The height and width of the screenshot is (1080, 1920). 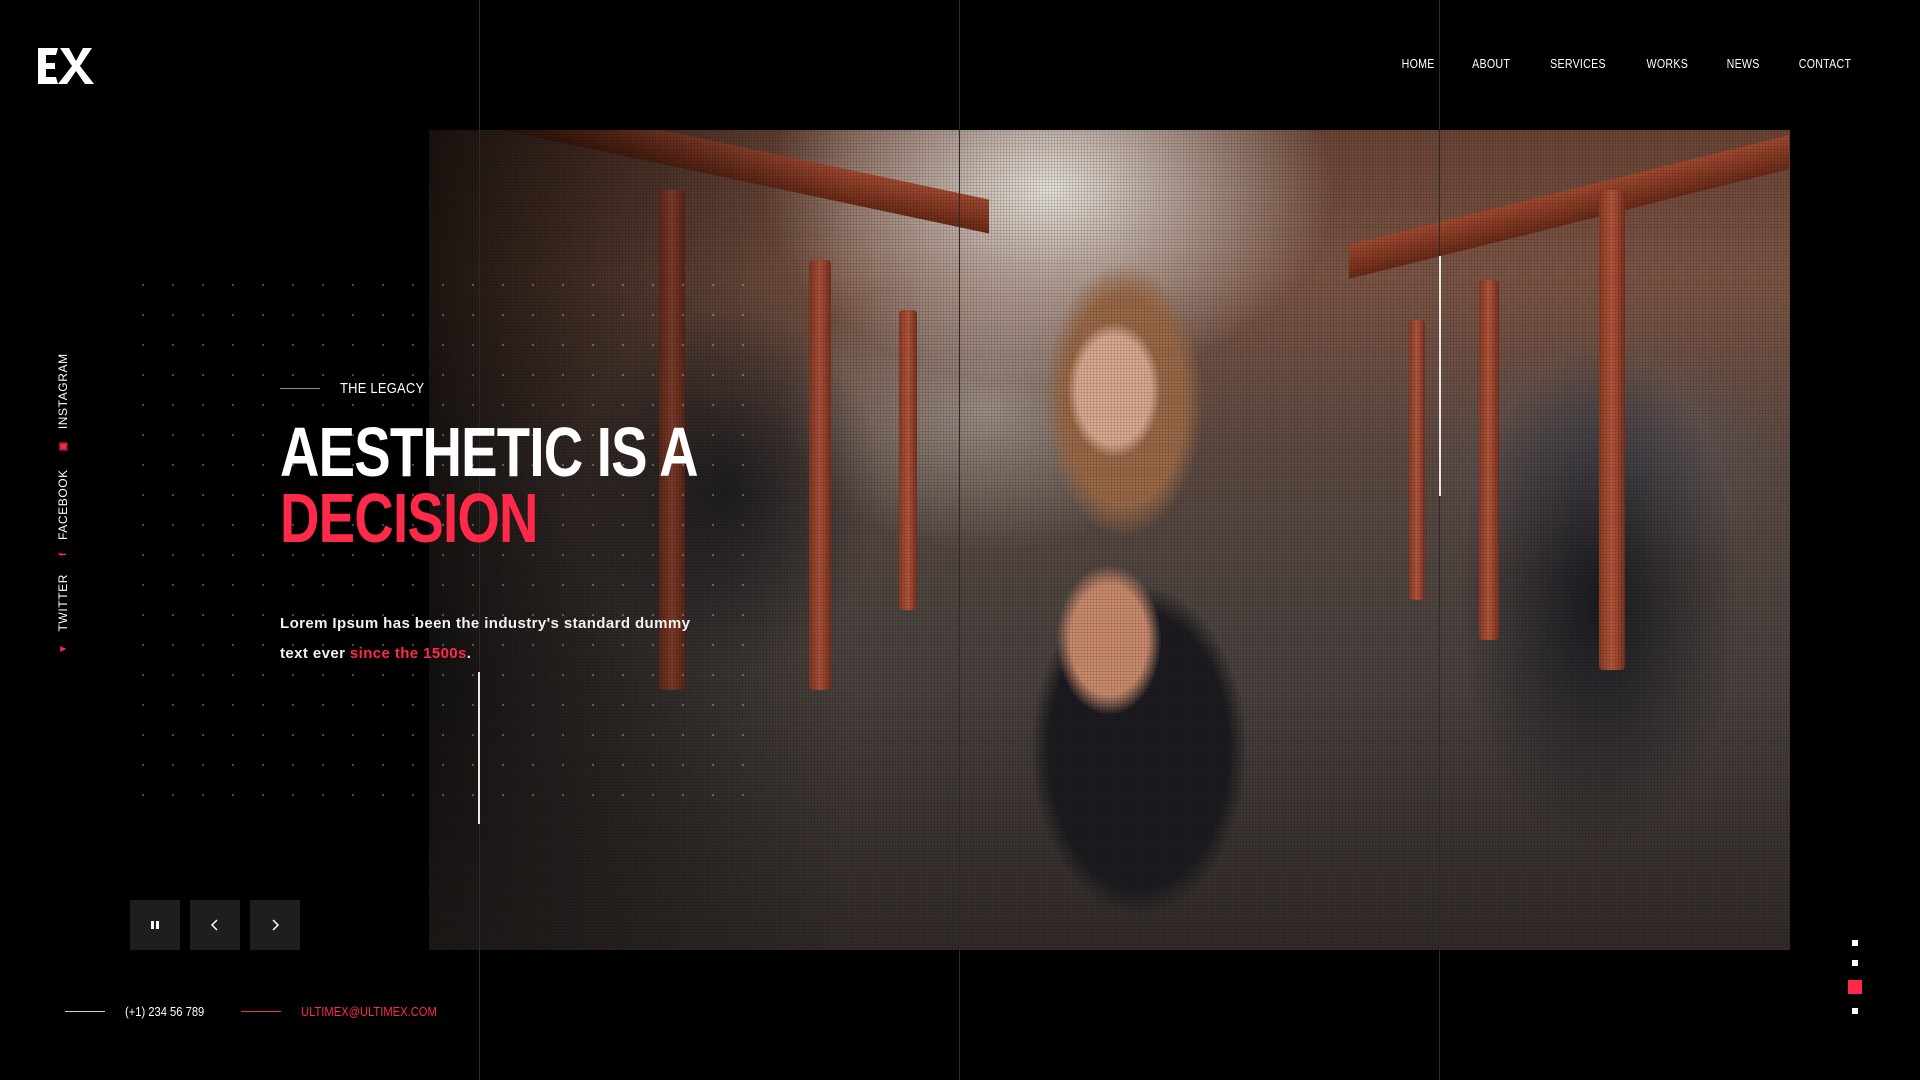 What do you see at coordinates (164, 1011) in the screenshot?
I see `phone-link: (+1) 234 56 789` at bounding box center [164, 1011].